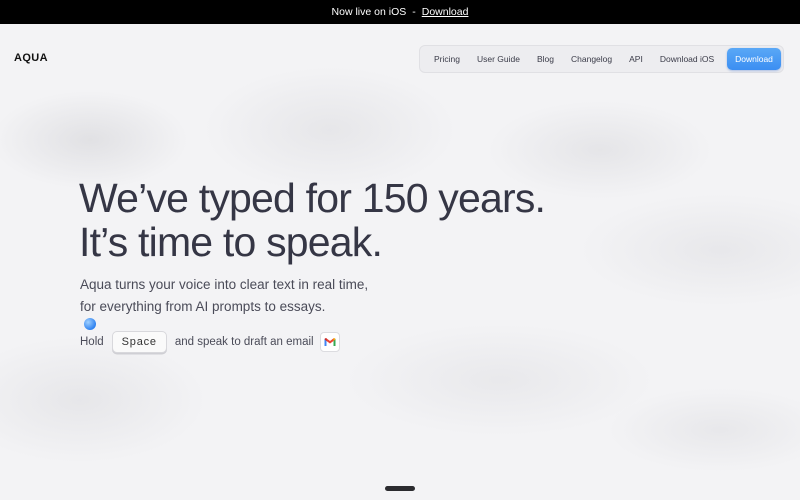 Image resolution: width=800 pixels, height=500 pixels. I want to click on voice-orb-icon, so click(90, 324).